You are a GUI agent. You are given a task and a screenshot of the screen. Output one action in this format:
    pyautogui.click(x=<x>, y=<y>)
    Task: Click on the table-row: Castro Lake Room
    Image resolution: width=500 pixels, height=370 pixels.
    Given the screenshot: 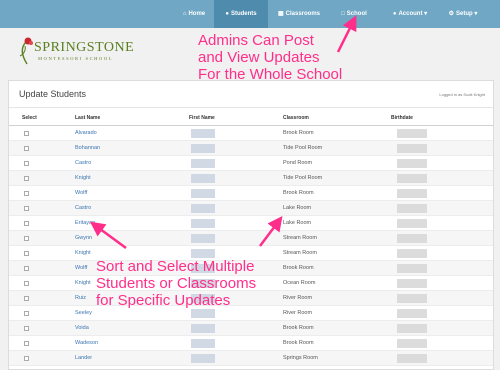 What is the action you would take?
    pyautogui.click(x=251, y=208)
    